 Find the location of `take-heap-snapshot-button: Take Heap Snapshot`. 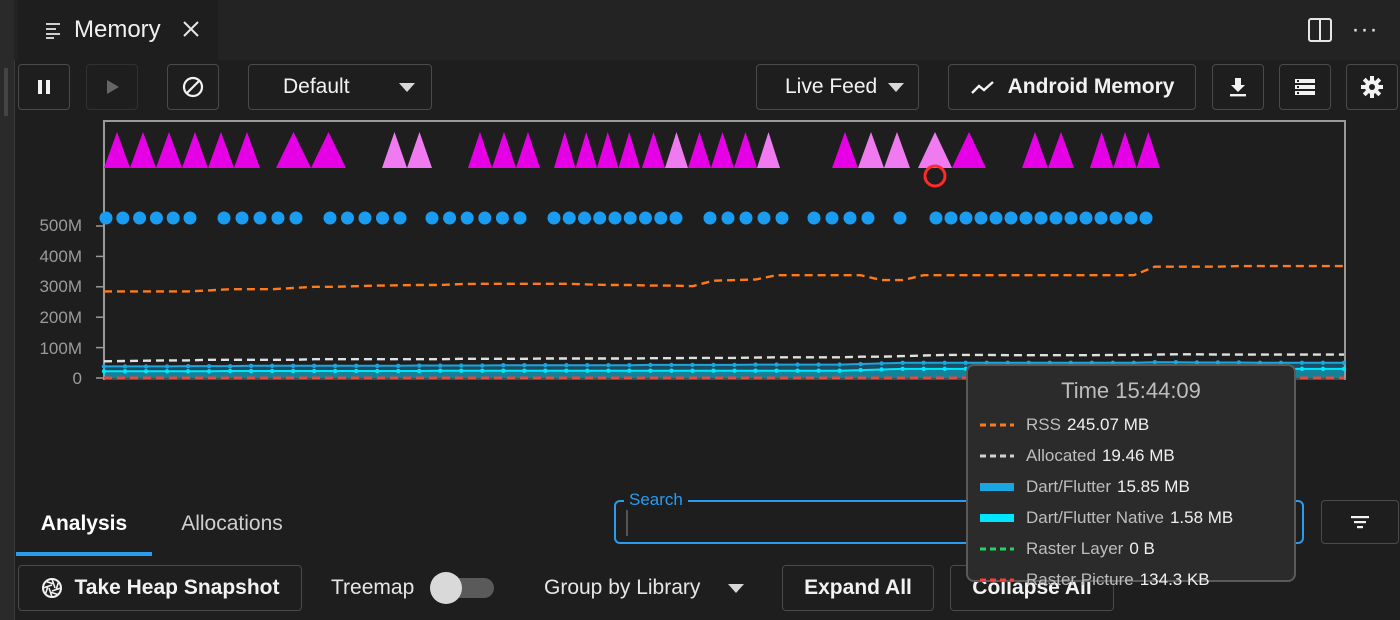

take-heap-snapshot-button: Take Heap Snapshot is located at coordinates (160, 588).